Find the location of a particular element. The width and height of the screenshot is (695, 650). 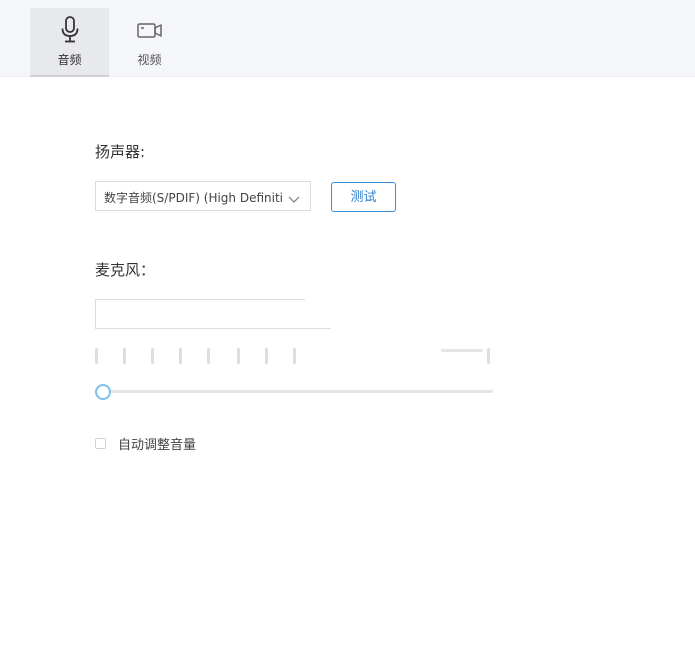

level-indicator-line is located at coordinates (462, 350).